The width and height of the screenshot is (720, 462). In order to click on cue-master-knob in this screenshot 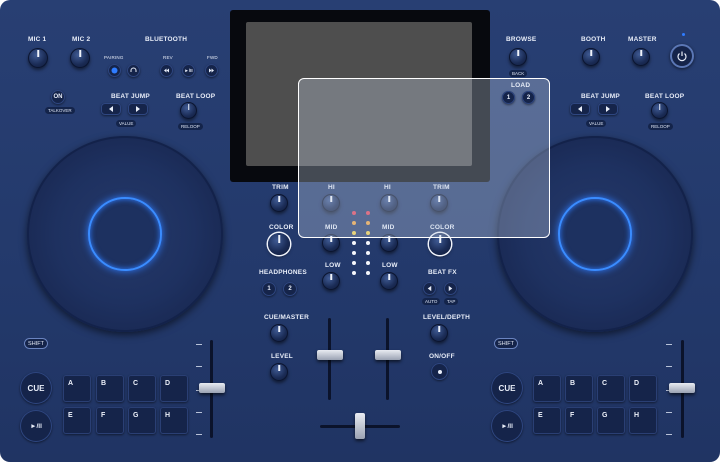, I will do `click(279, 333)`.